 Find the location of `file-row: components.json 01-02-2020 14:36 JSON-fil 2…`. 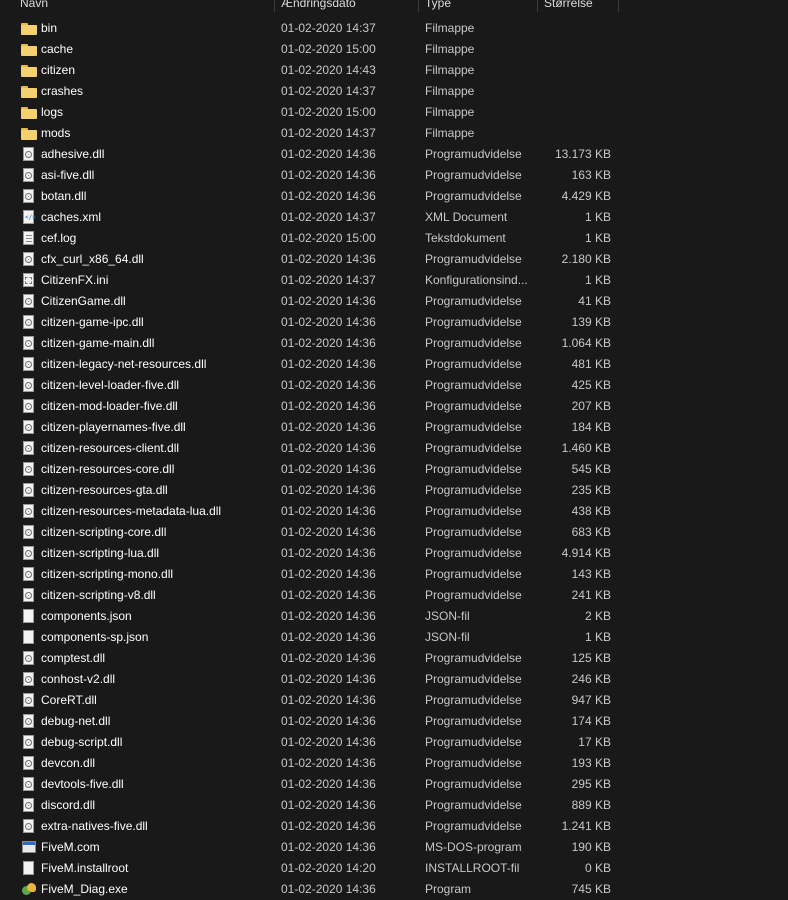

file-row: components.json 01-02-2020 14:36 JSON-fil 2… is located at coordinates (394, 616).